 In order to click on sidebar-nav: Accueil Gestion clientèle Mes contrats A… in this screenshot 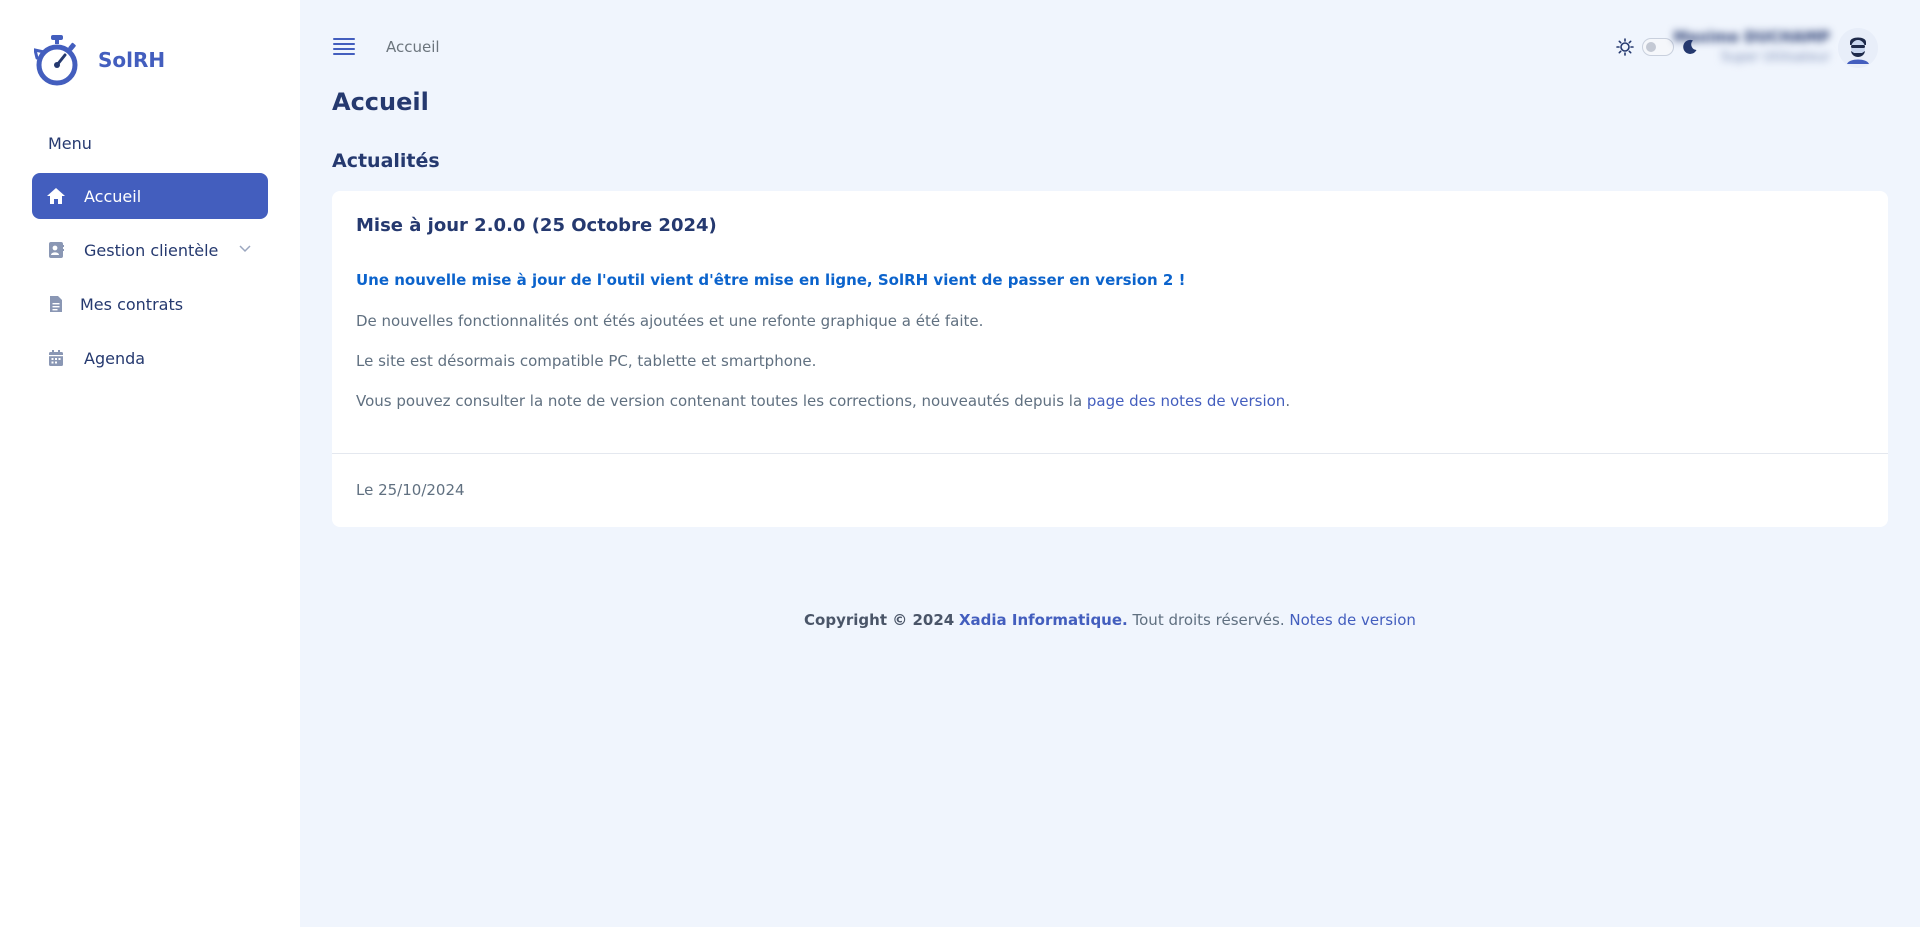, I will do `click(150, 281)`.